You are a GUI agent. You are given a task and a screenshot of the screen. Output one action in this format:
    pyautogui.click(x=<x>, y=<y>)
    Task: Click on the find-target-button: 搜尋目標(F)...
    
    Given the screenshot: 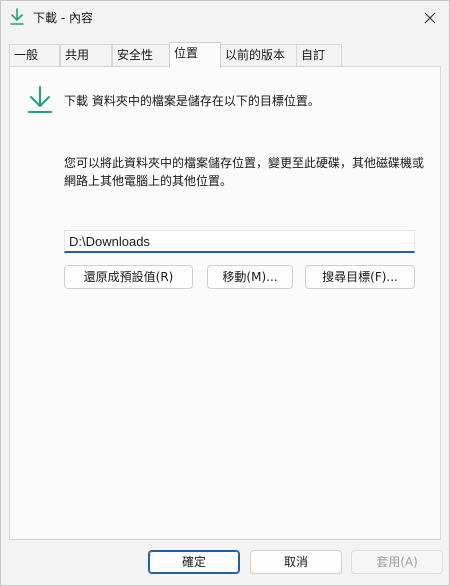 What is the action you would take?
    pyautogui.click(x=360, y=277)
    